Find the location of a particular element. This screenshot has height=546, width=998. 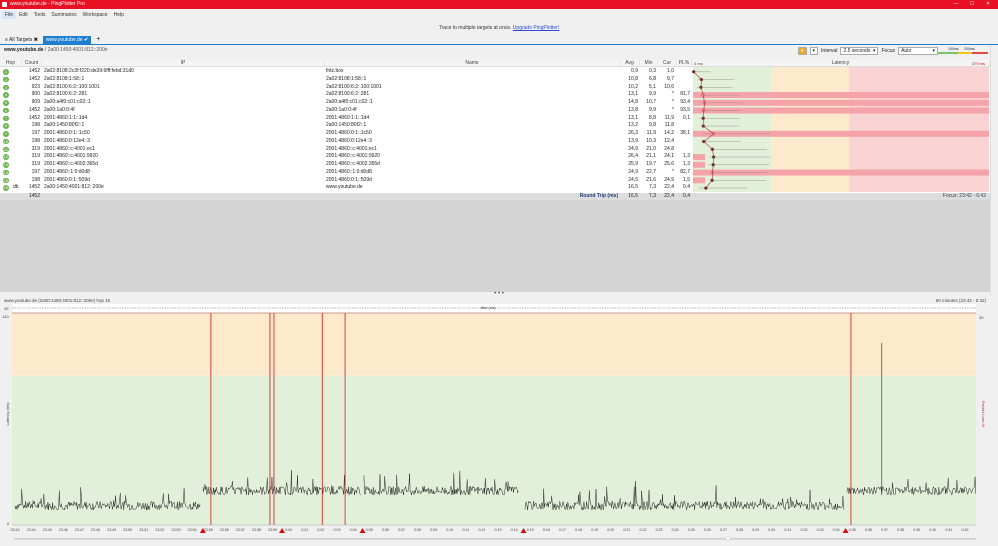

menu-bar: File Edit Tools Summaries Workspace Help is located at coordinates (499, 14).